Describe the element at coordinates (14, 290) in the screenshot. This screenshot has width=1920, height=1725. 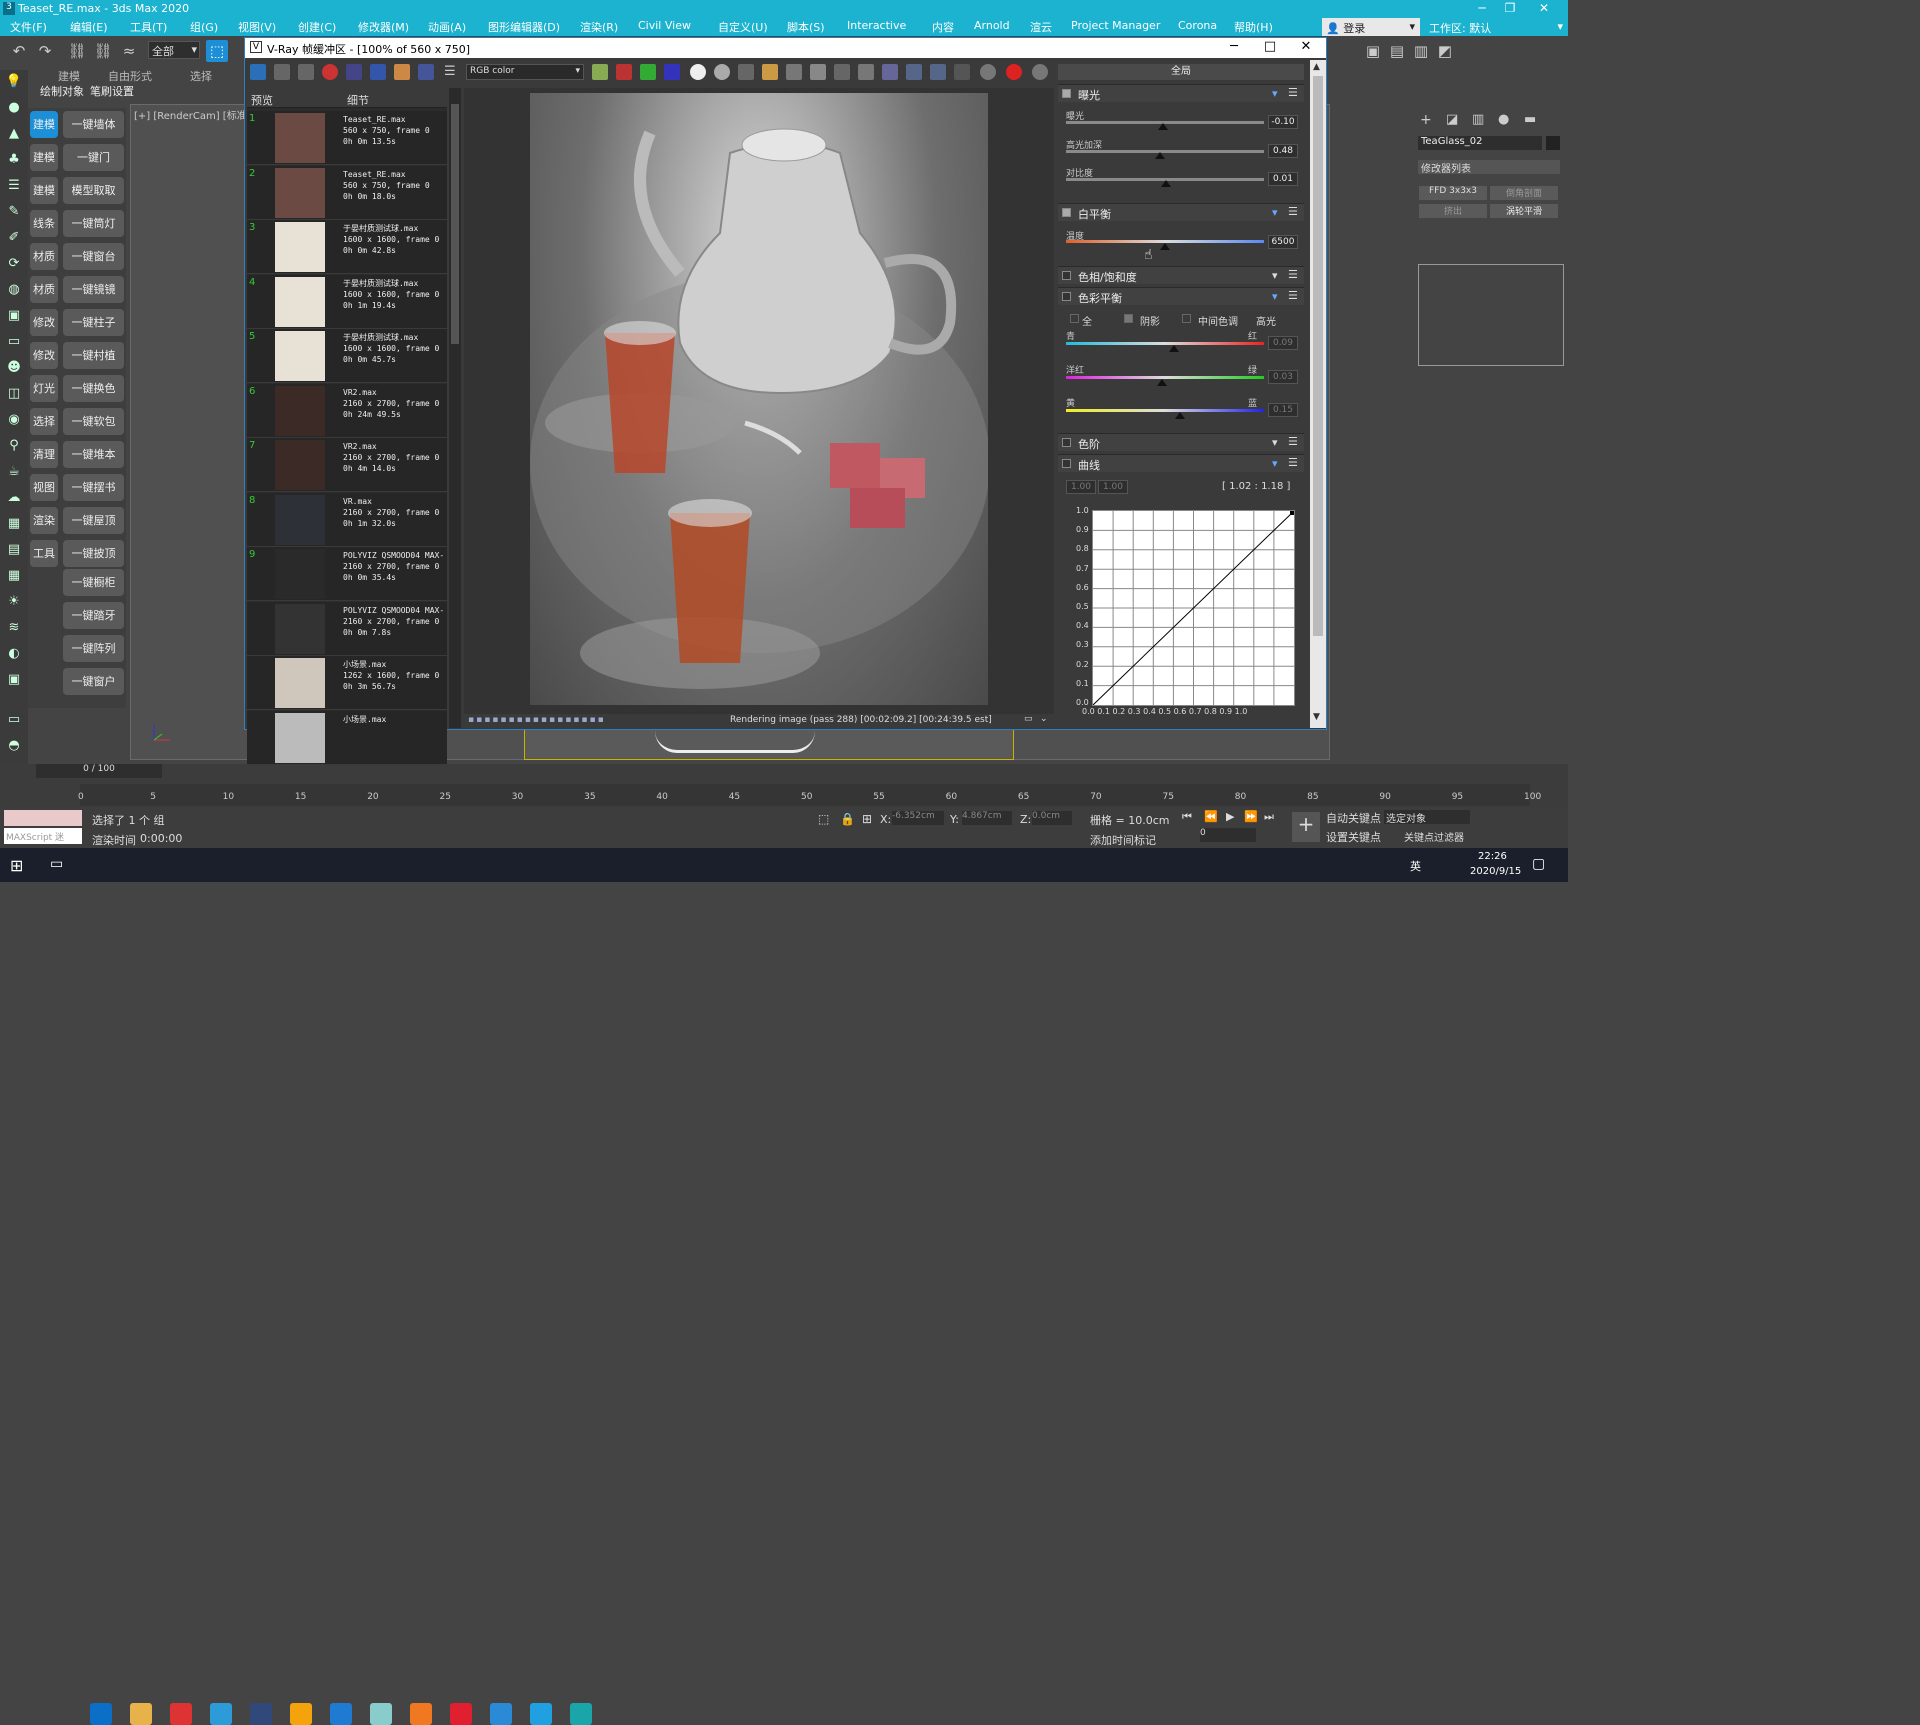
I see `globe-icon: ◍` at that location.